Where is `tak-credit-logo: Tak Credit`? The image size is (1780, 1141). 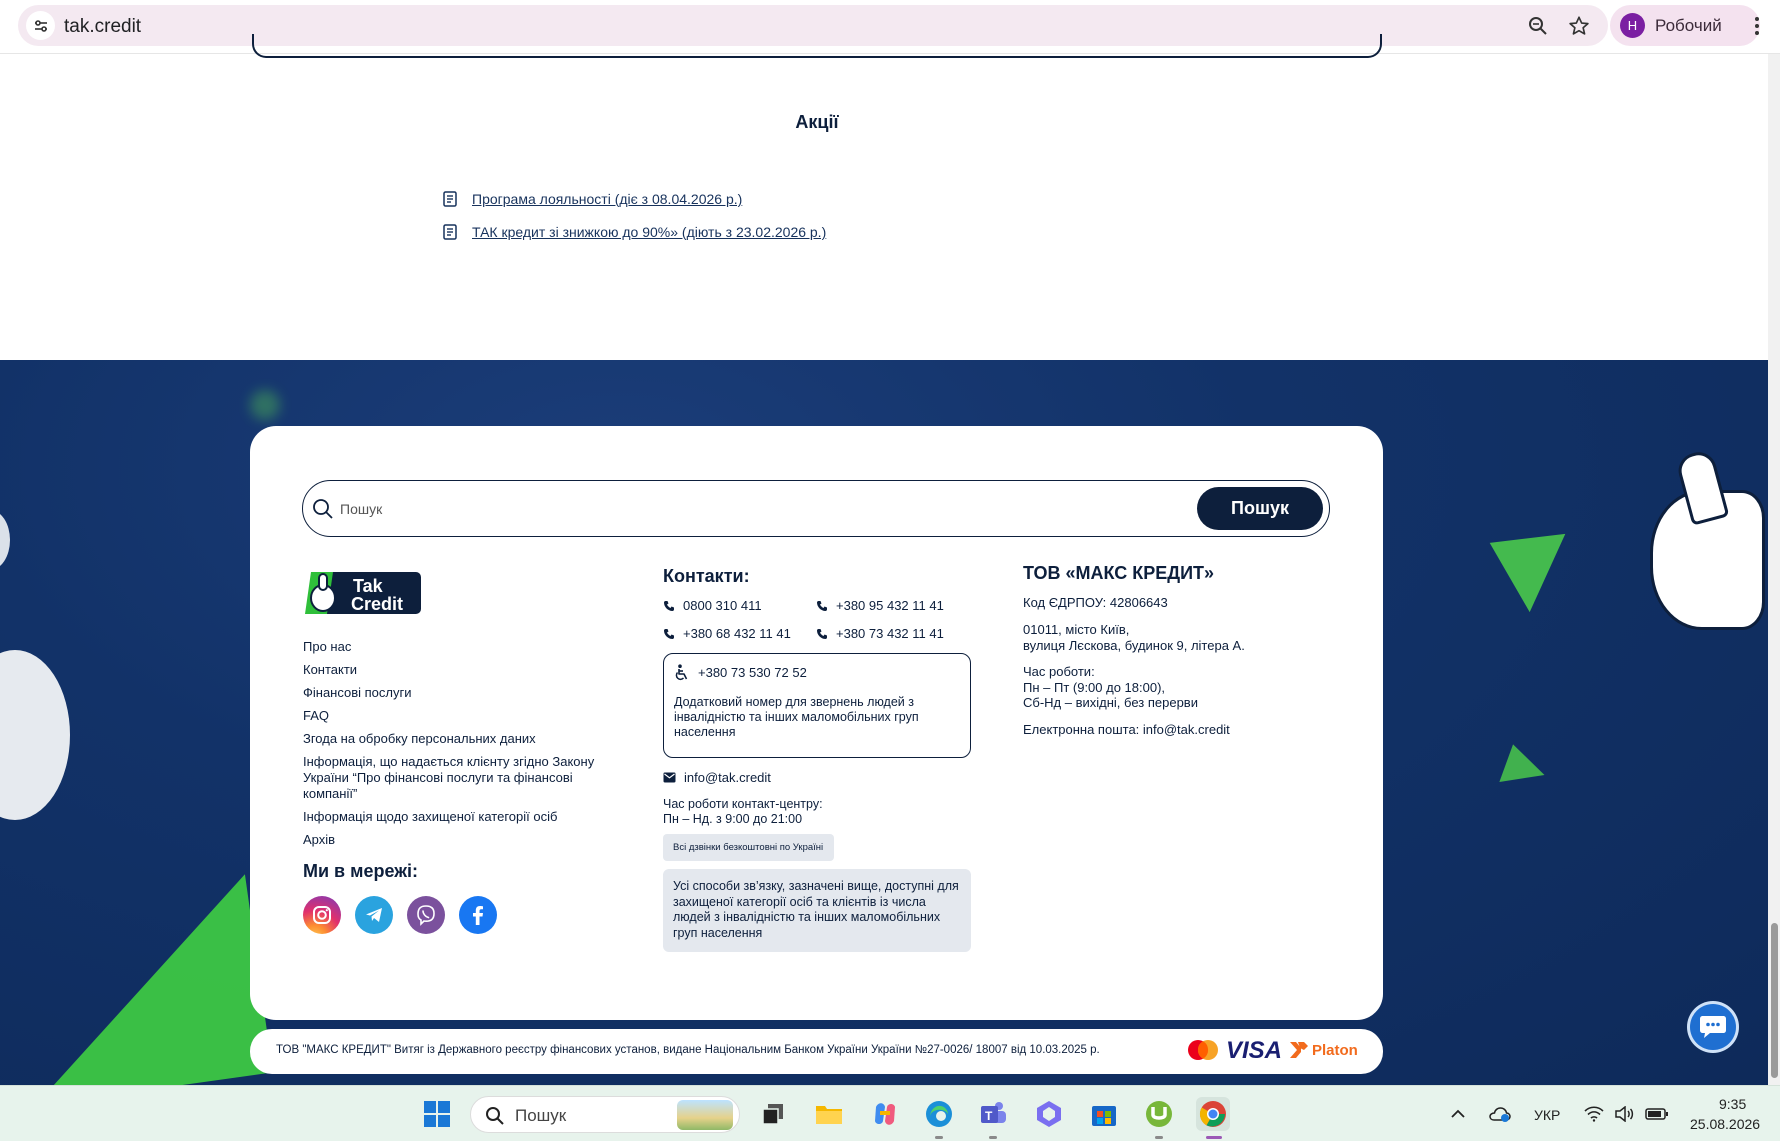
tak-credit-logo: Tak Credit is located at coordinates (363, 592).